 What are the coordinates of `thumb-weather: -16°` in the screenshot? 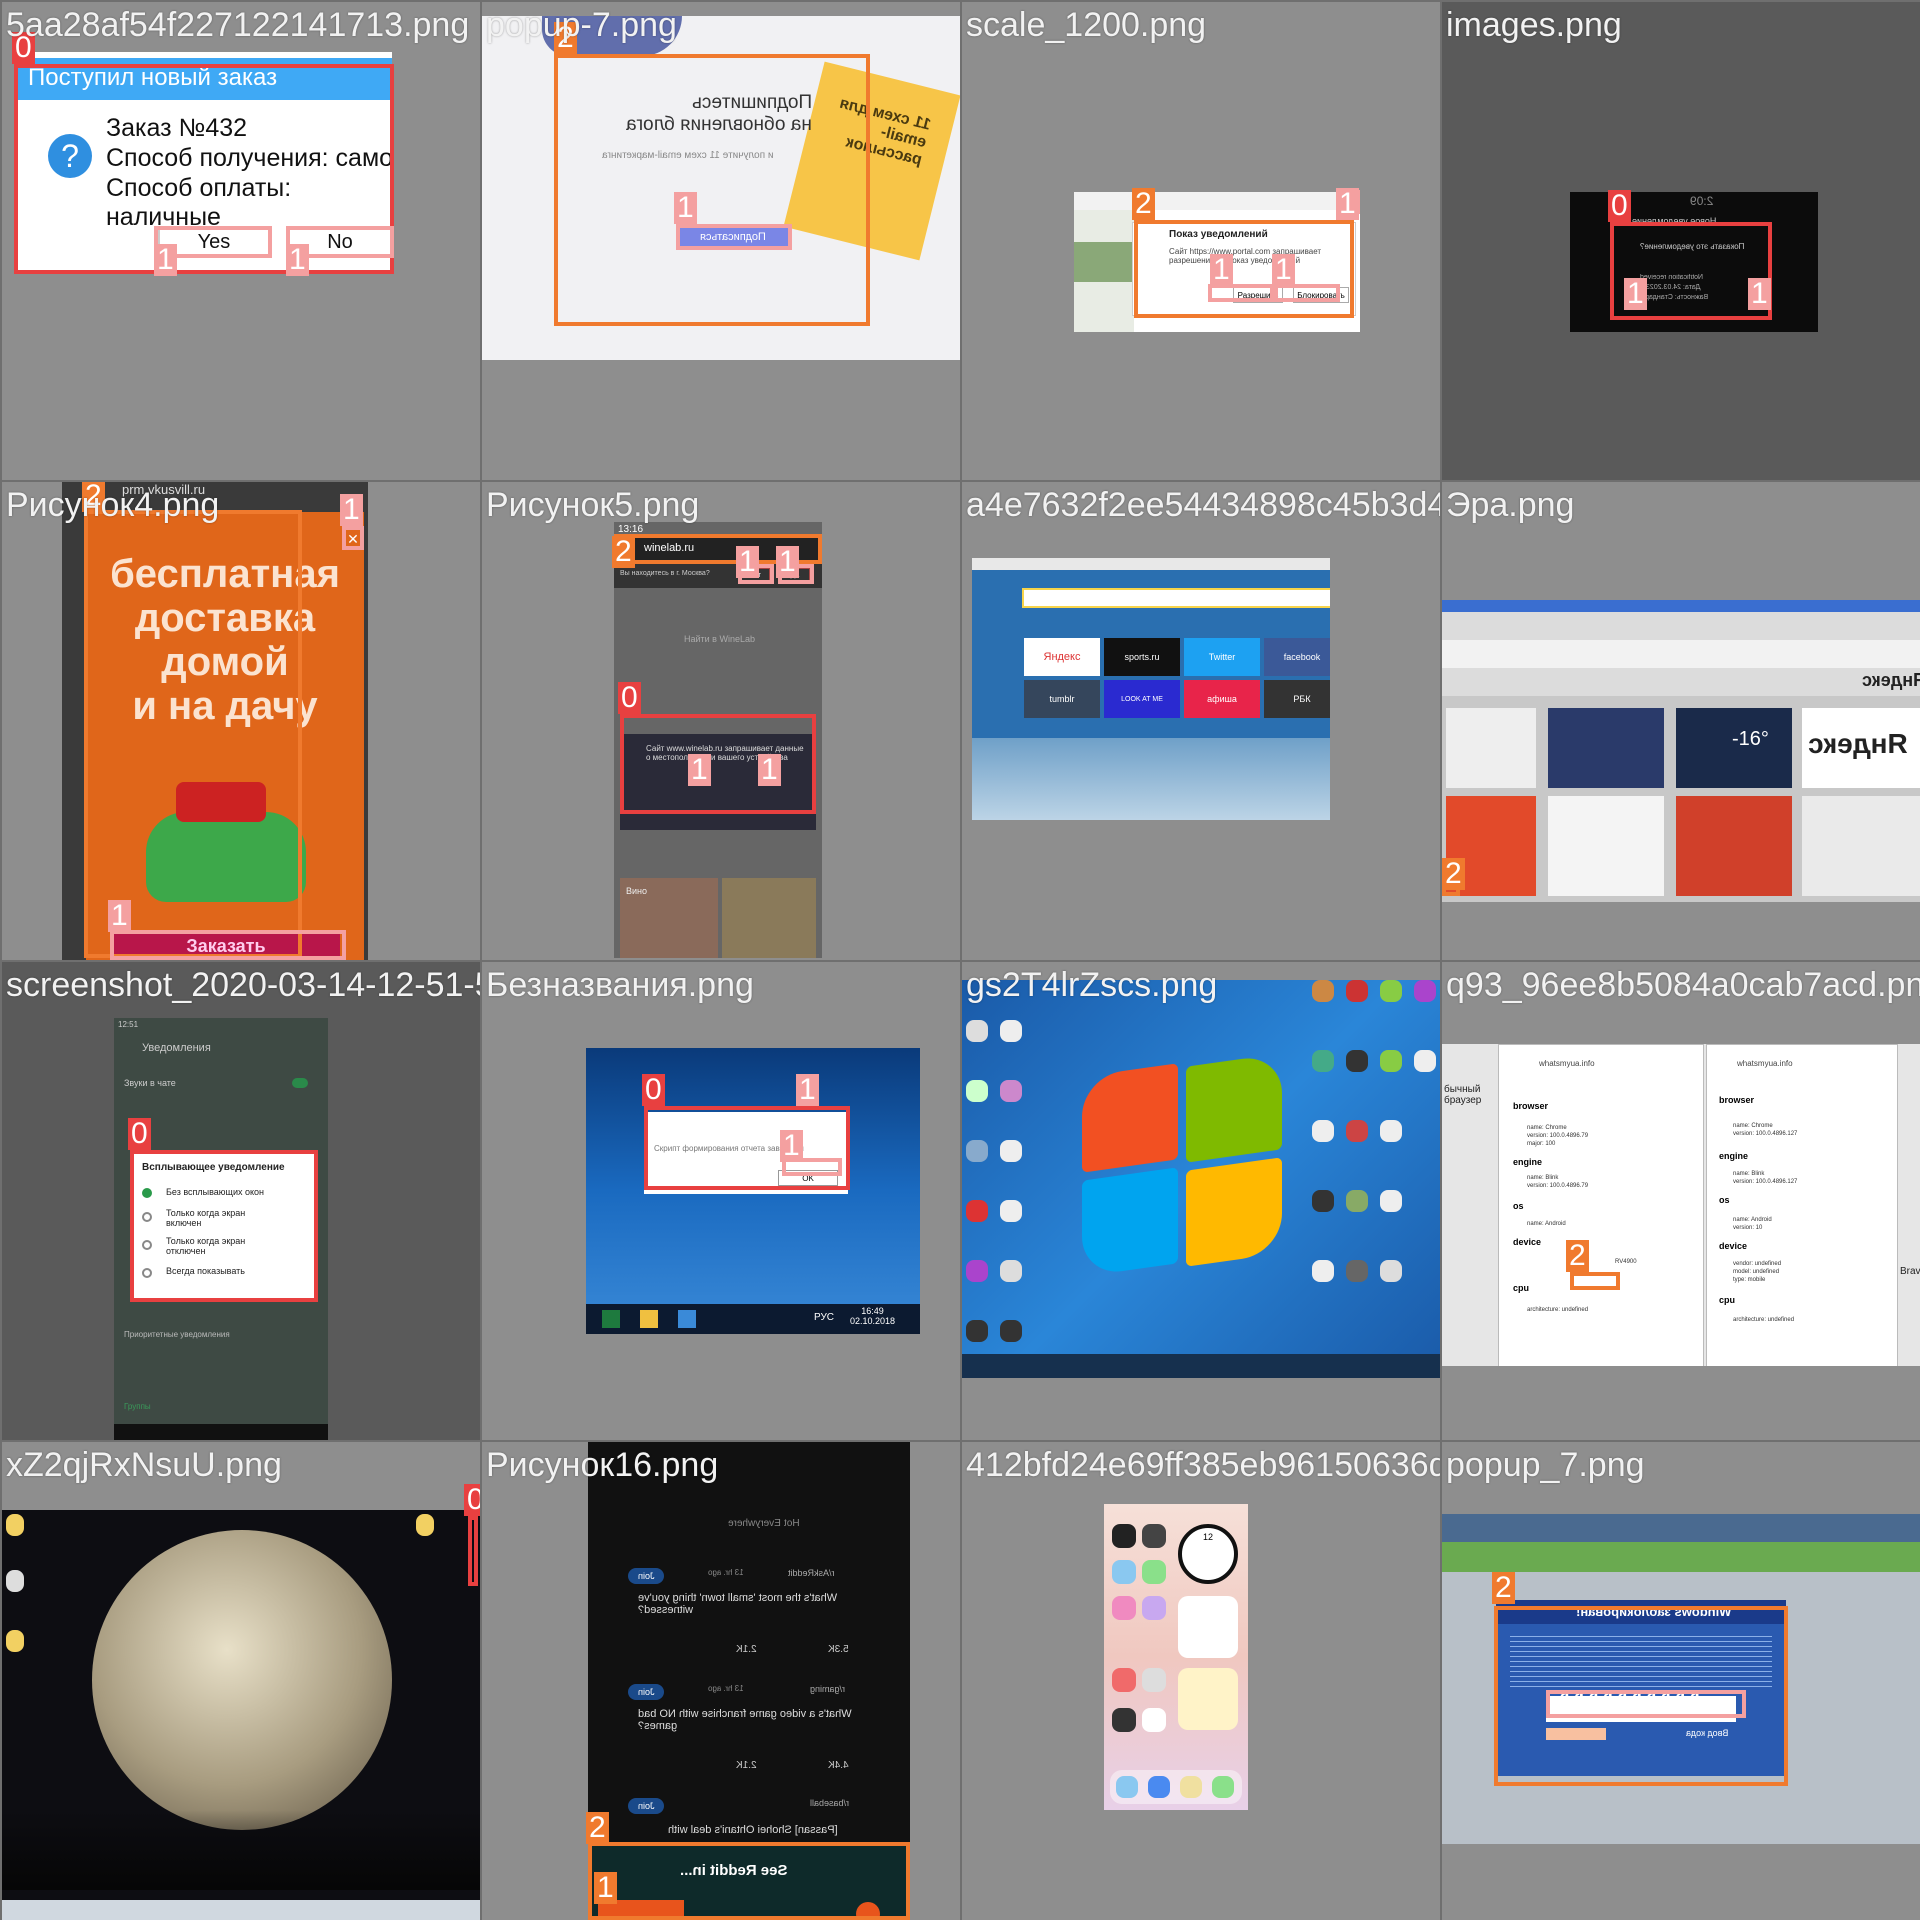 It's located at (1734, 748).